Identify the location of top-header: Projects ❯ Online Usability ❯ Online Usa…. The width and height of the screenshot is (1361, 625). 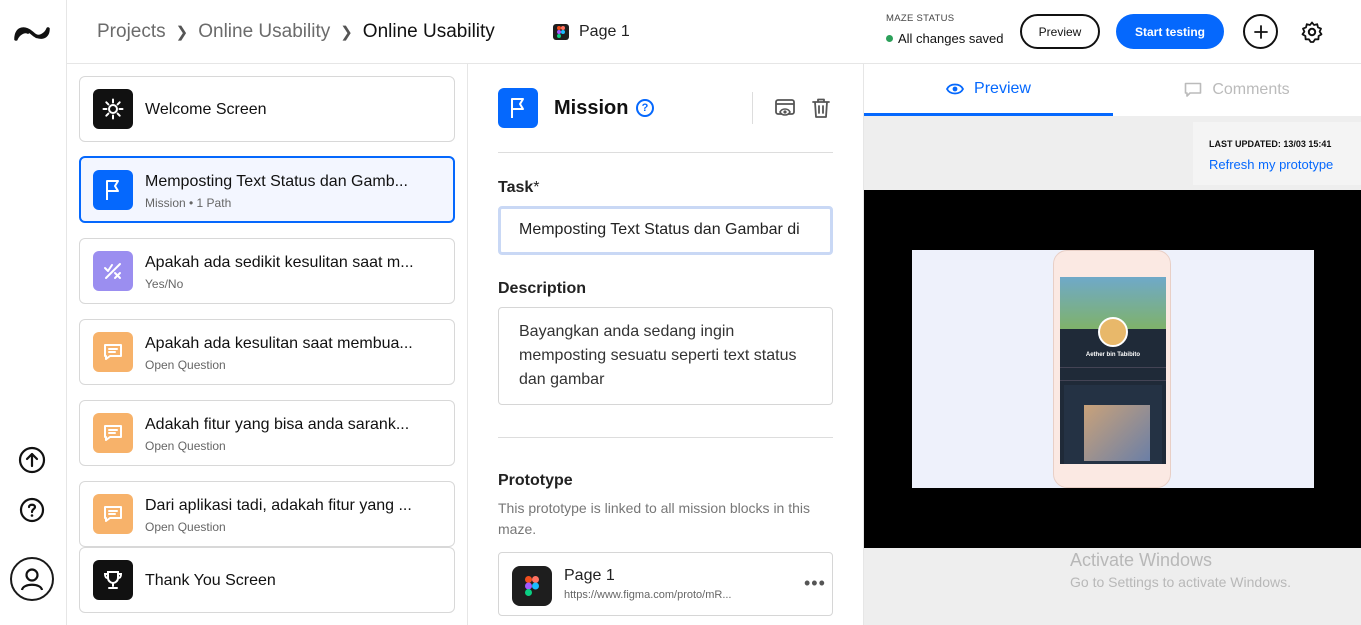
(714, 32).